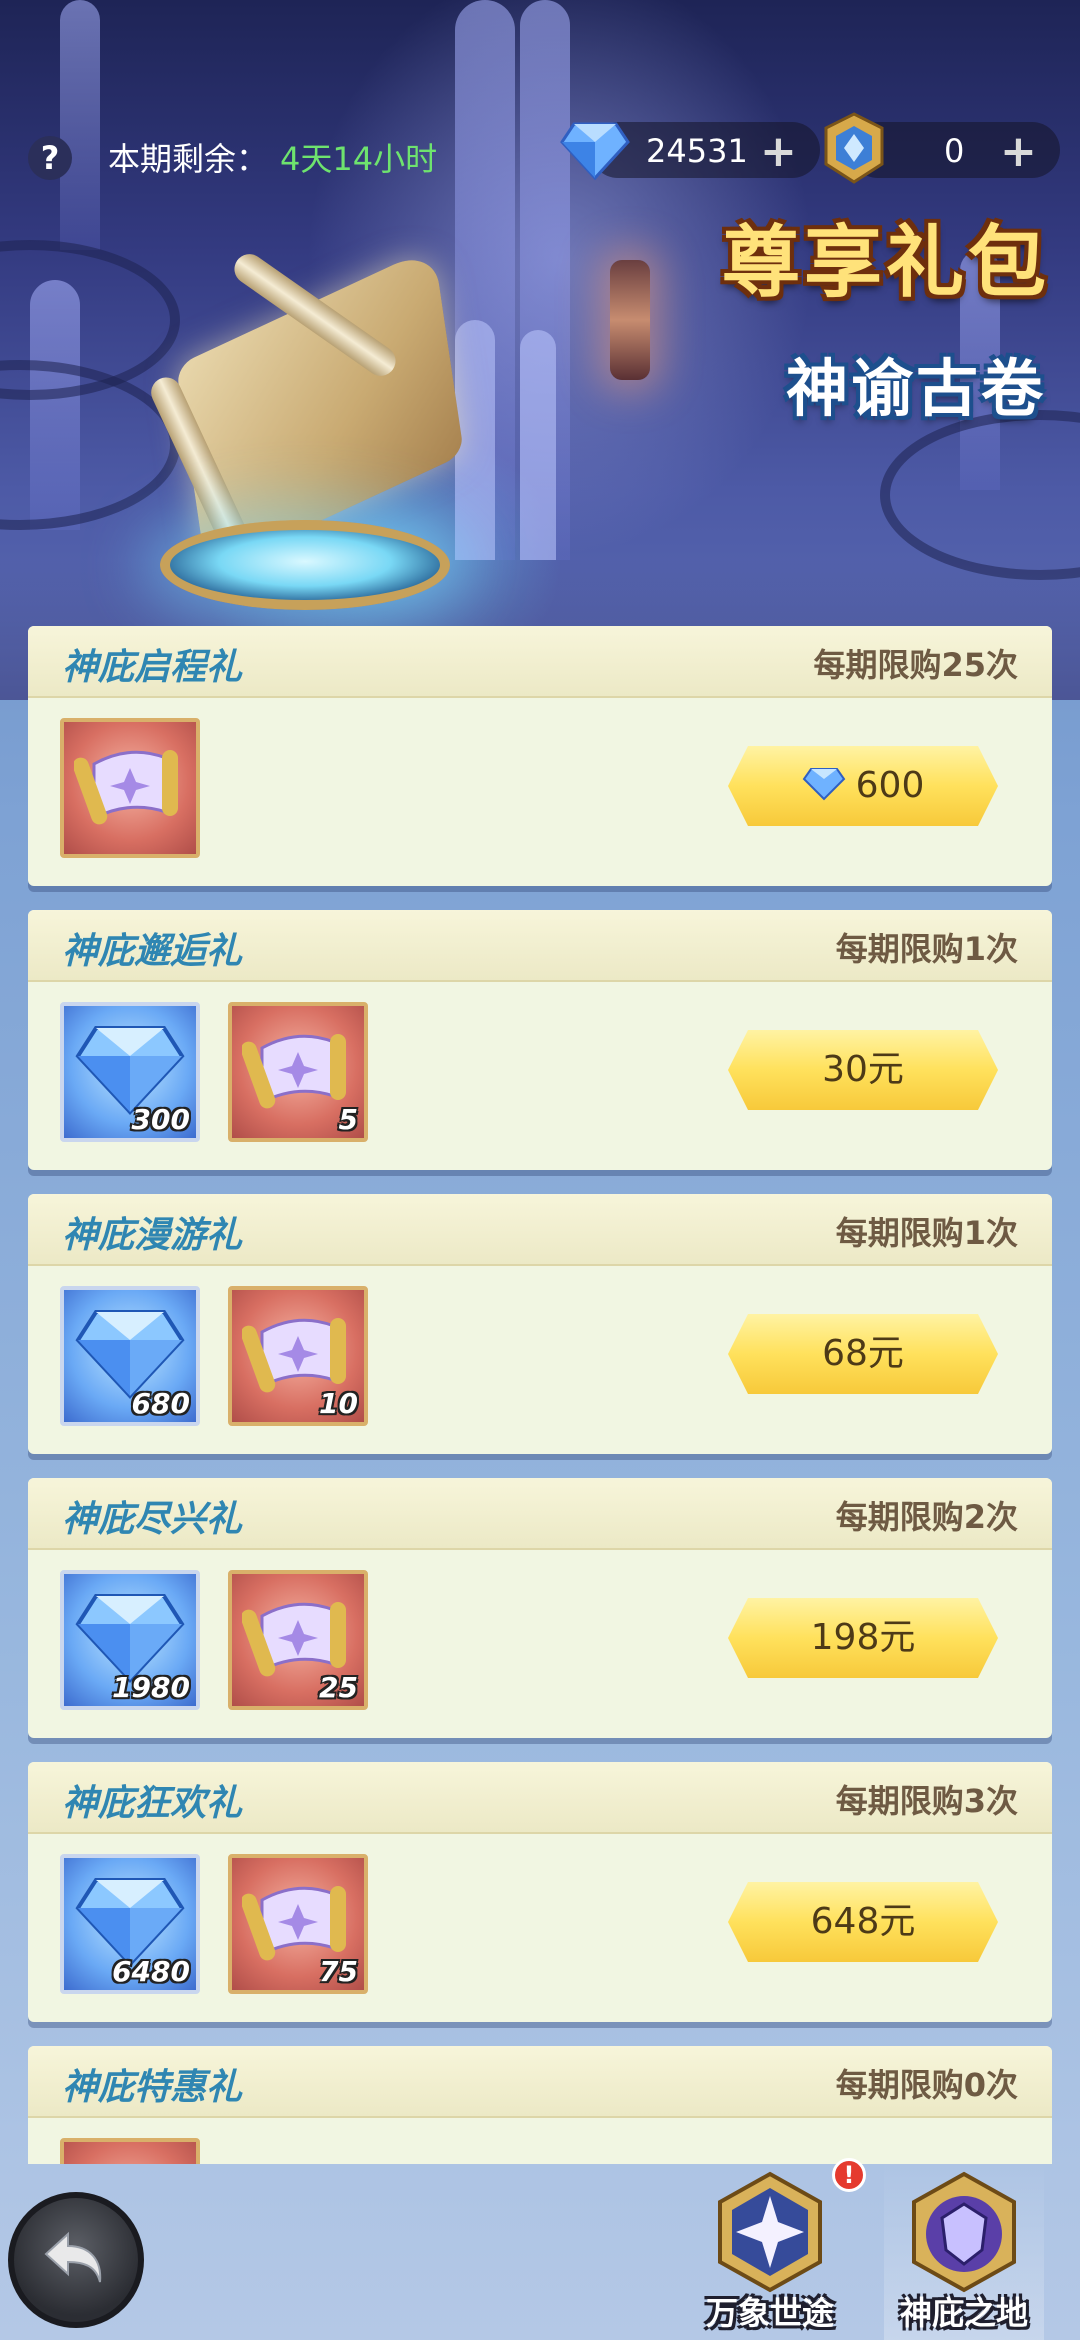 The image size is (1080, 2340). I want to click on tab-world-journey: 万象世途, so click(770, 2249).